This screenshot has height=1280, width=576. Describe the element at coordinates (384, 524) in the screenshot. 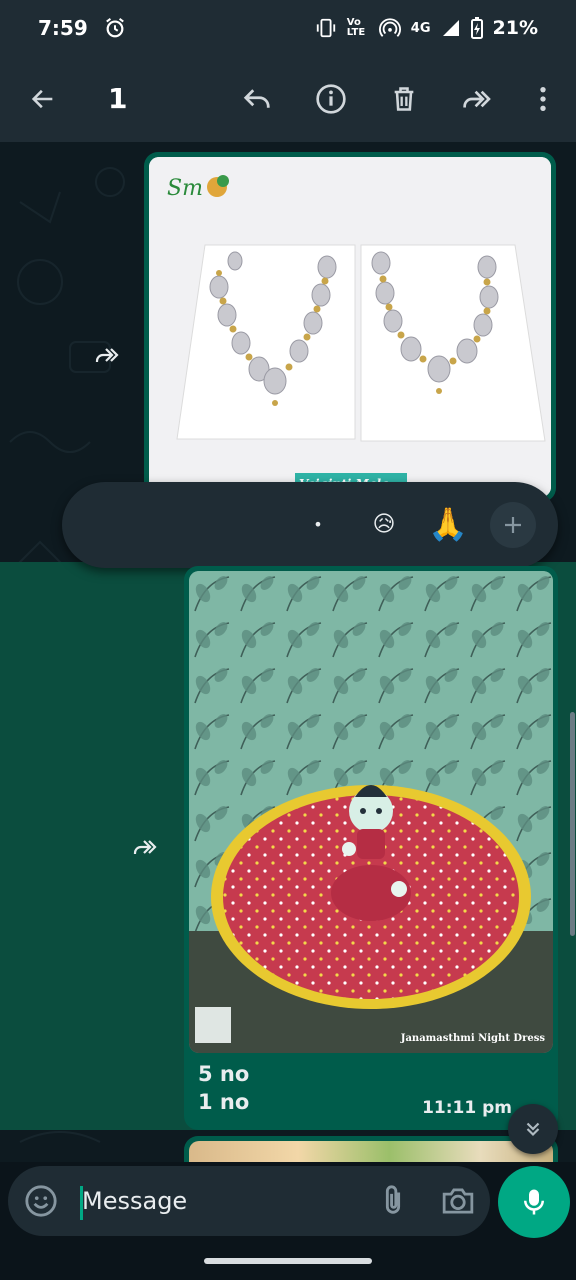

I see `reaction-sad-relieved: 😥` at that location.